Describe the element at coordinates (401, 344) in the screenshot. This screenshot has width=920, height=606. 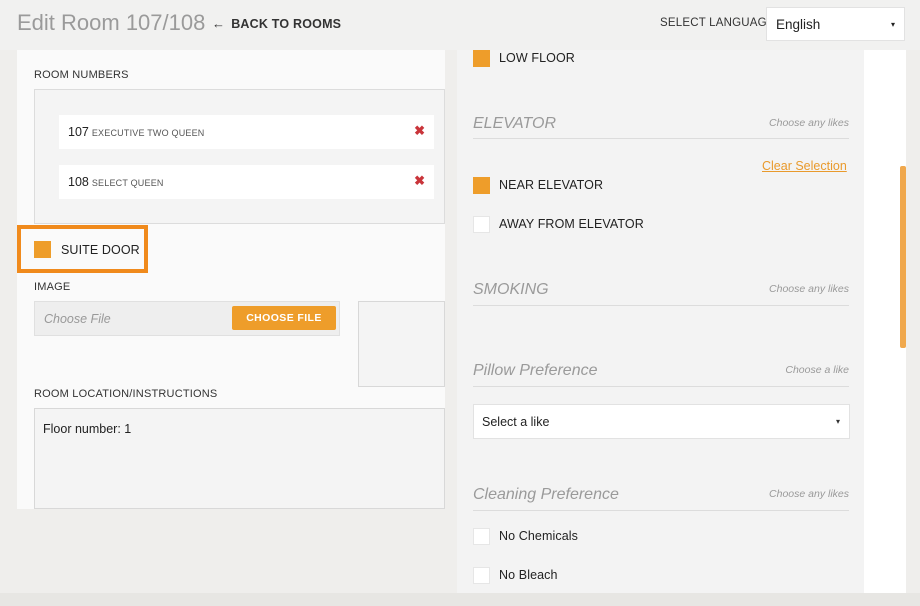
I see `image-preview` at that location.